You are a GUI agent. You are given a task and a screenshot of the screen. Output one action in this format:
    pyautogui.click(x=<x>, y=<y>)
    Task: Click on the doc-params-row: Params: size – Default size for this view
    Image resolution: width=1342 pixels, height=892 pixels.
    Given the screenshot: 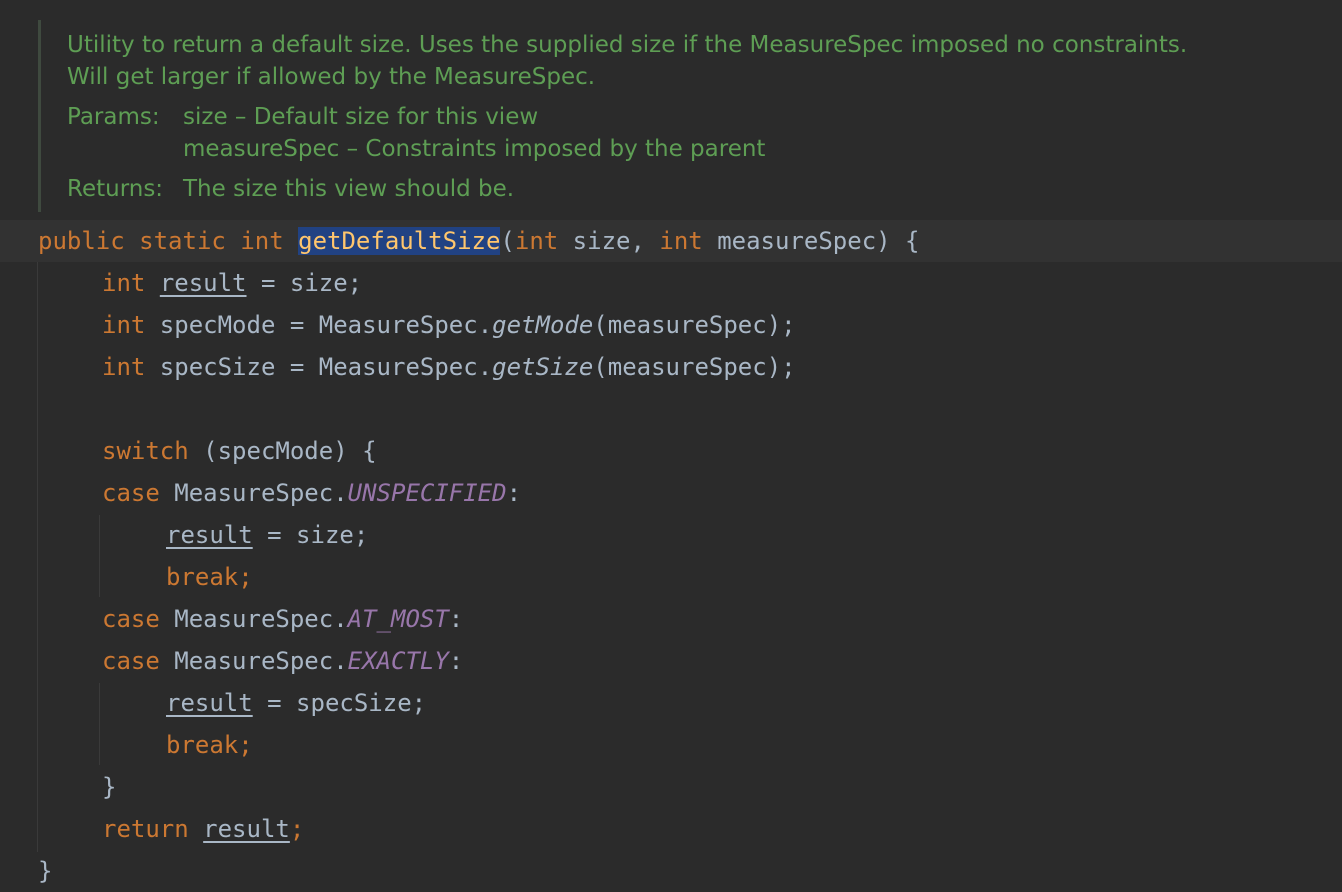 What is the action you would take?
    pyautogui.click(x=302, y=117)
    